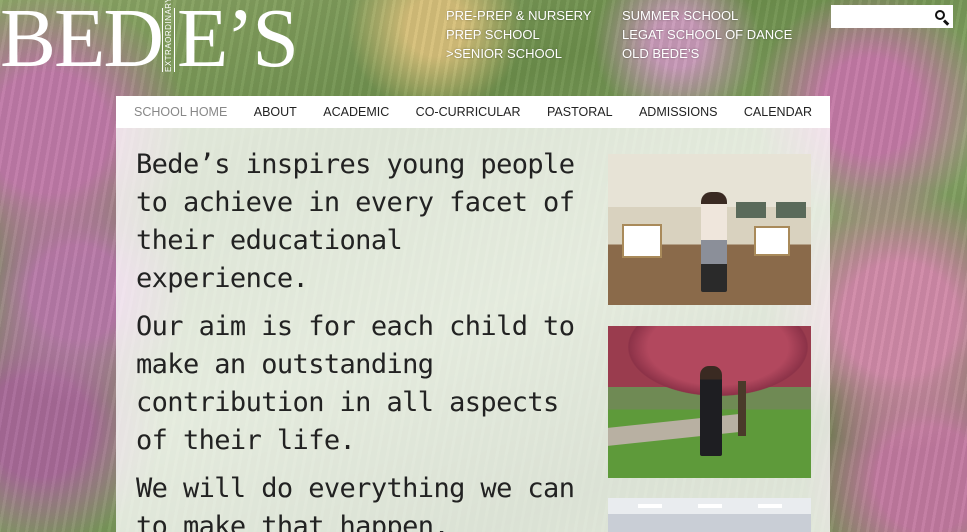 The height and width of the screenshot is (532, 967). What do you see at coordinates (82, 42) in the screenshot?
I see `logo-word-part1: BED` at bounding box center [82, 42].